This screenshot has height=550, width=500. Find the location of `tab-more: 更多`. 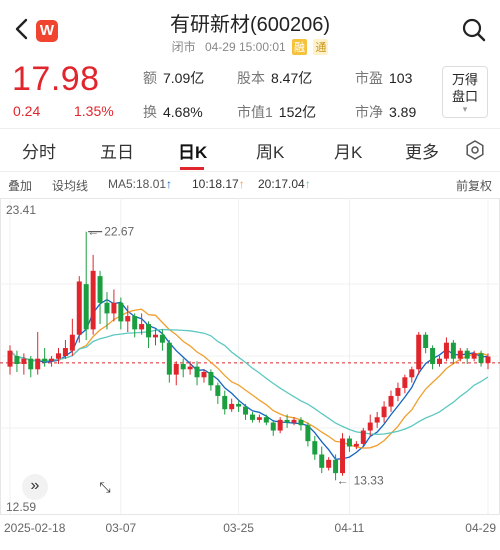

tab-more: 更多 is located at coordinates (422, 150).